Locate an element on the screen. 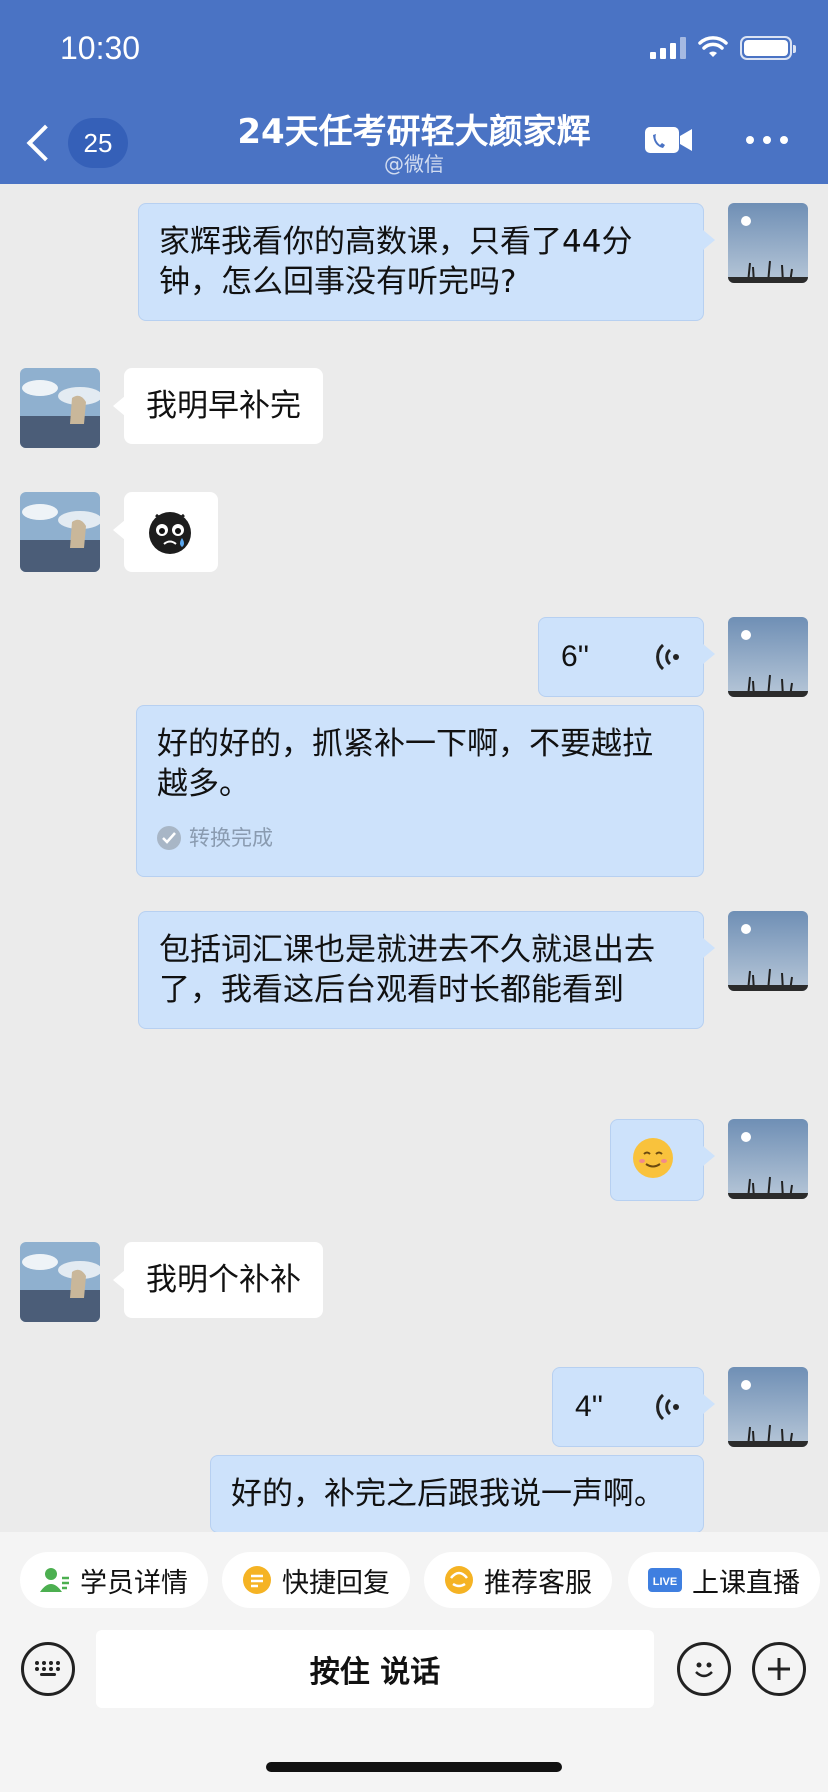 The image size is (828, 1792). chip-live-class: LIVE 上课直播 is located at coordinates (724, 1580).